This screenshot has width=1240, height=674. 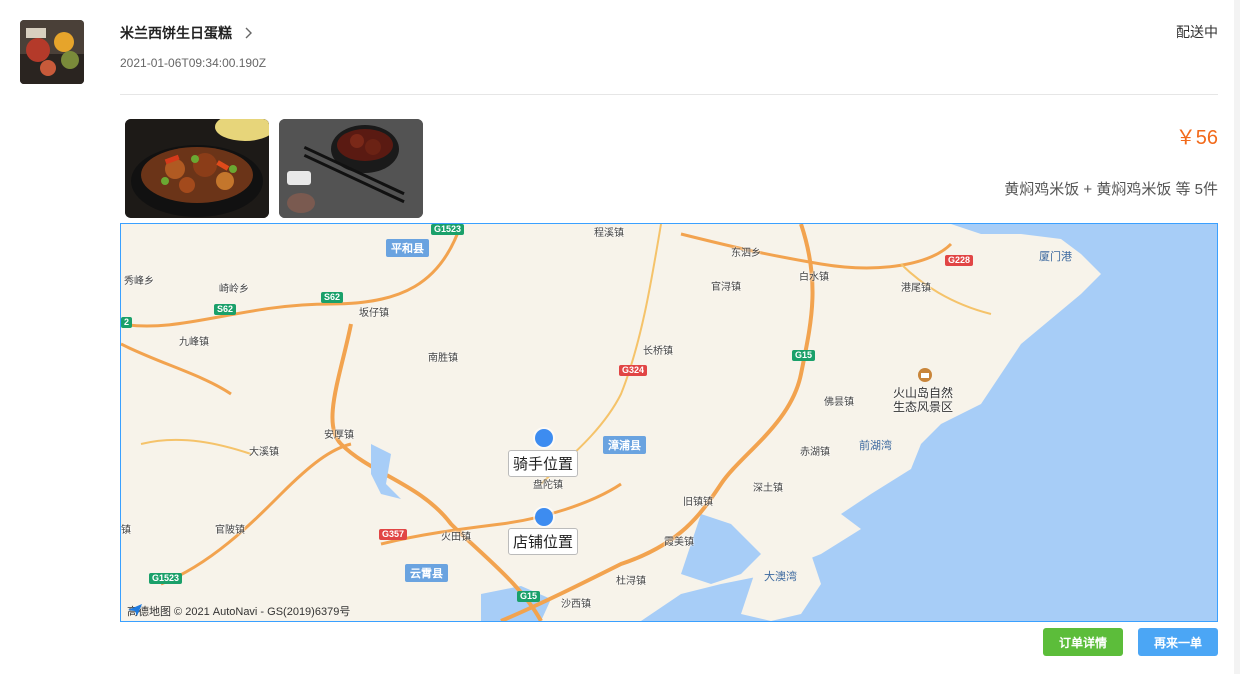 What do you see at coordinates (839, 402) in the screenshot?
I see `town-label: 佛昙镇` at bounding box center [839, 402].